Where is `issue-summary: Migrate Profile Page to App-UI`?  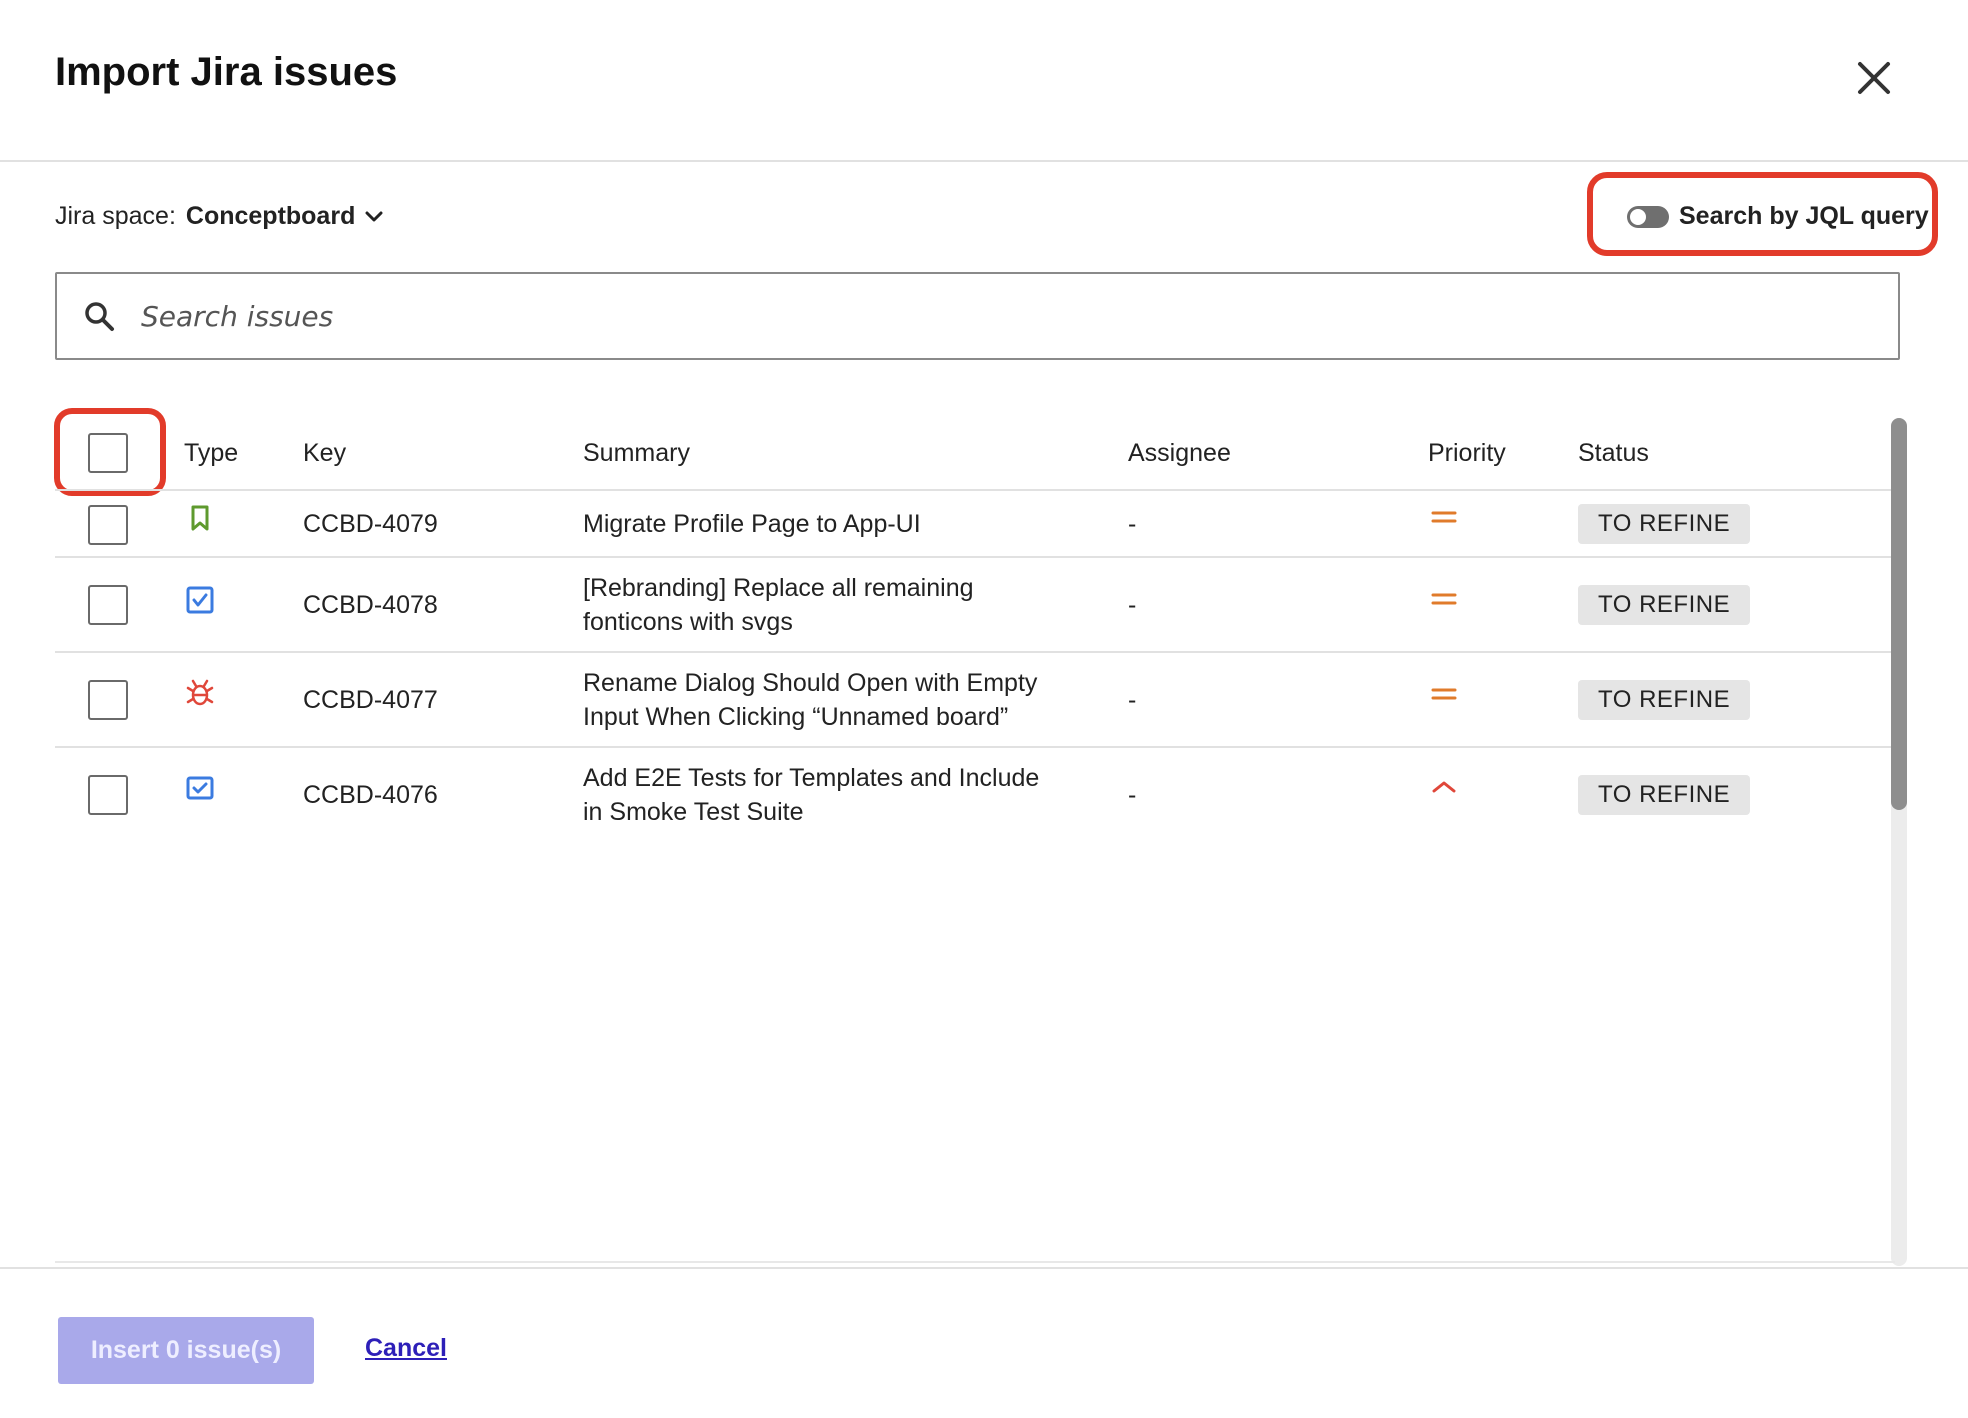
issue-summary: Migrate Profile Page to App-UI is located at coordinates (752, 524).